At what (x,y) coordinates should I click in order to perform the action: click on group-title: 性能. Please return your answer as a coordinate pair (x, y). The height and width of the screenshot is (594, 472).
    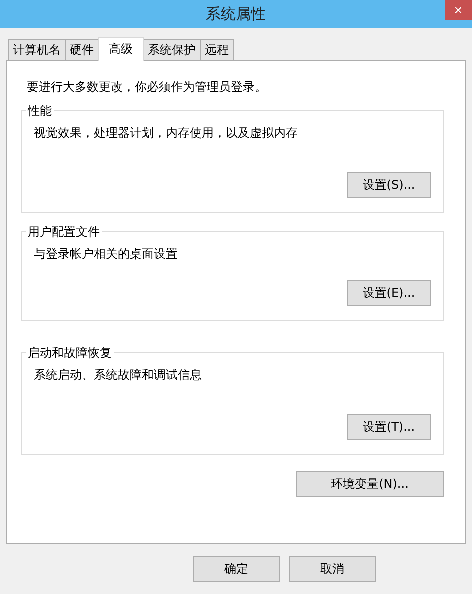
    Looking at the image, I should click on (40, 111).